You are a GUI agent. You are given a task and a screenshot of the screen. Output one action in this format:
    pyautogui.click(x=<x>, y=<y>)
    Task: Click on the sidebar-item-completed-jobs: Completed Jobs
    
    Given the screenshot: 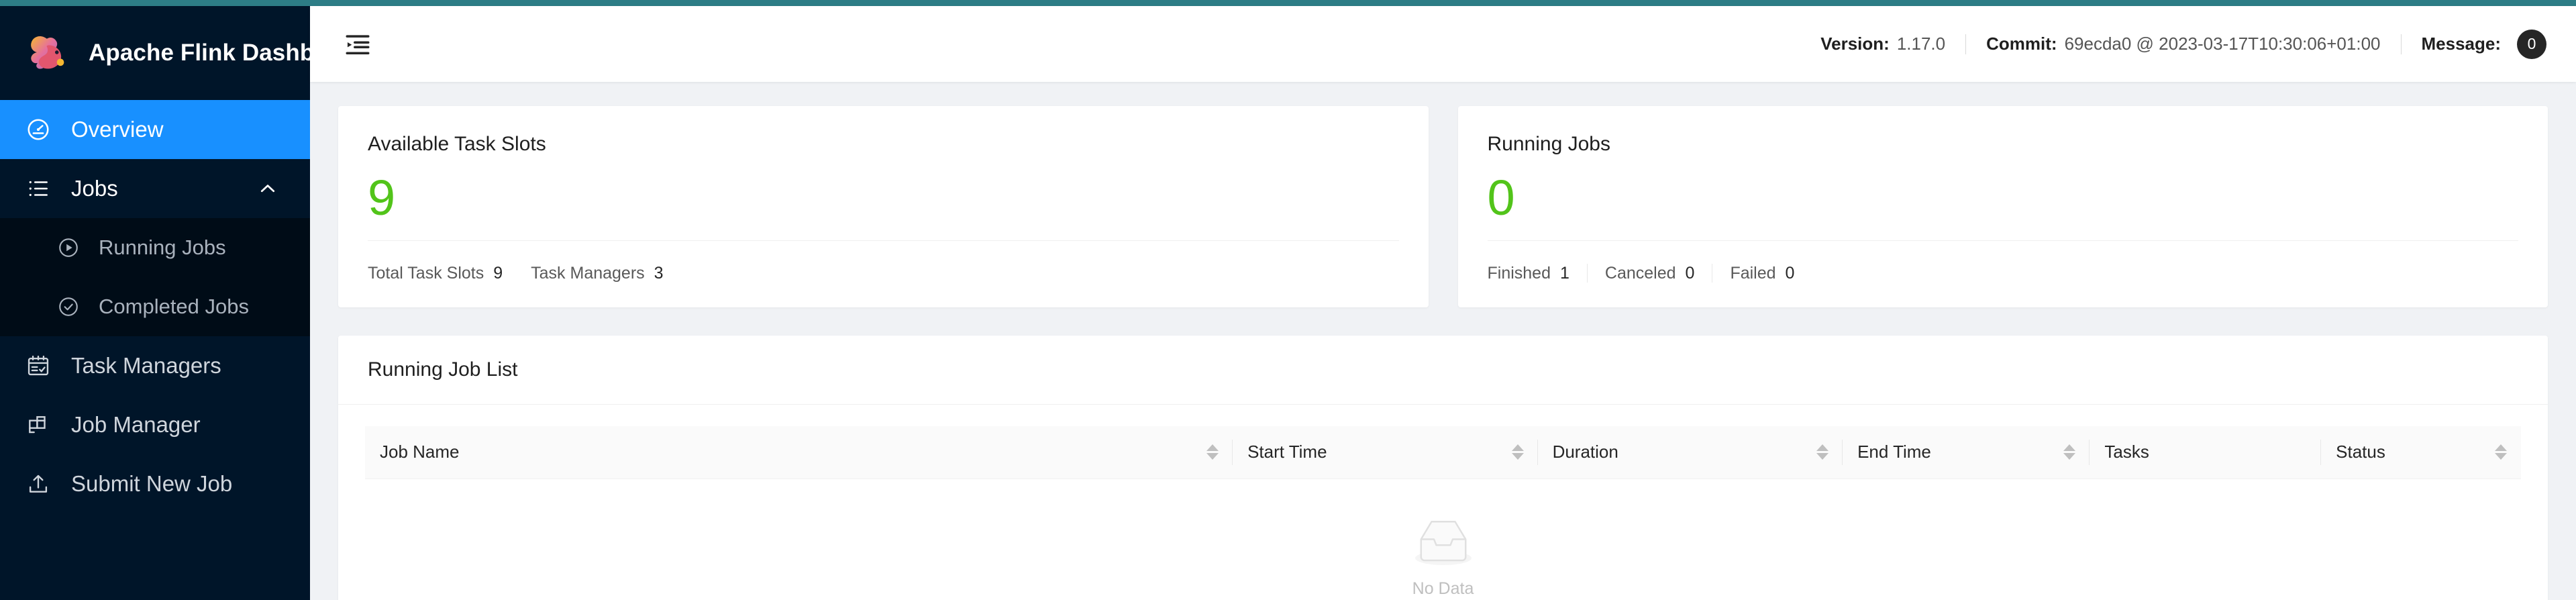 What is the action you would take?
    pyautogui.click(x=155, y=306)
    